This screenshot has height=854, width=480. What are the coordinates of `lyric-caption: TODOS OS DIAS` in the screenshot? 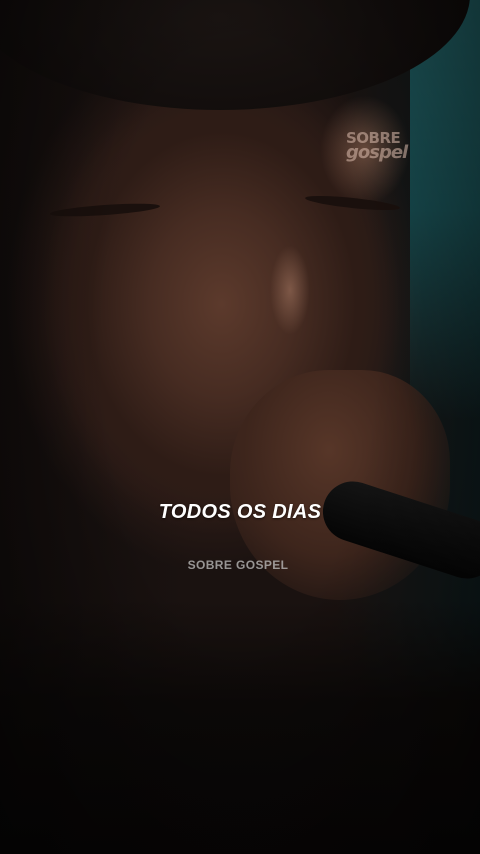 It's located at (240, 512).